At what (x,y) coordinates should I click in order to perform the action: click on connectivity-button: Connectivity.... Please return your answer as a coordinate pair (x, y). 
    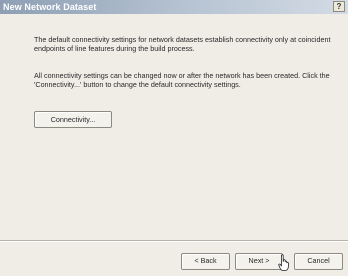
    Looking at the image, I should click on (73, 119).